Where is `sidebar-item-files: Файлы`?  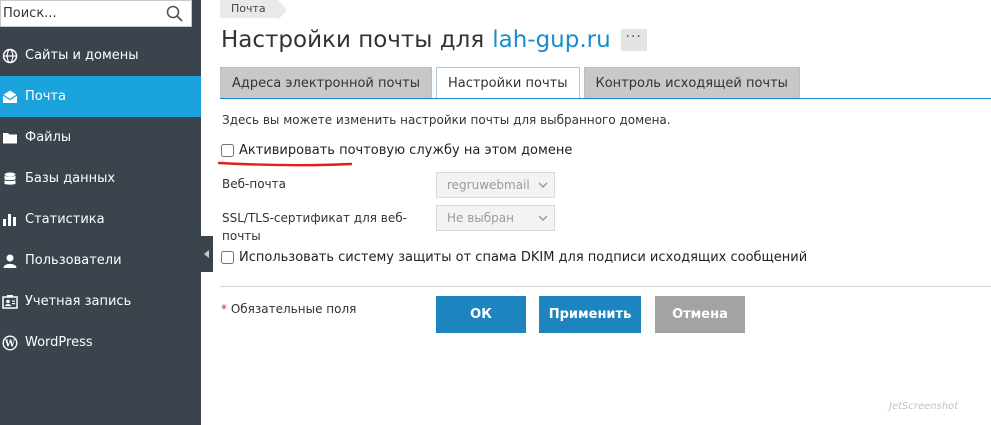 sidebar-item-files: Файлы is located at coordinates (100, 137).